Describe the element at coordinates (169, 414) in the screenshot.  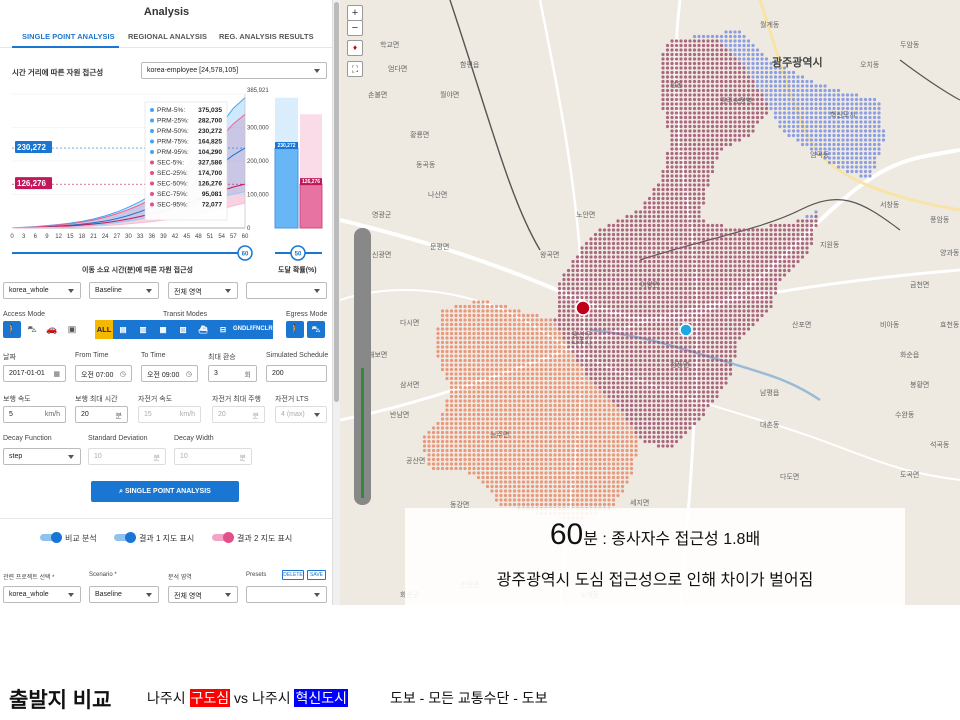
I see `bike-speed-input: 15 km/h` at that location.